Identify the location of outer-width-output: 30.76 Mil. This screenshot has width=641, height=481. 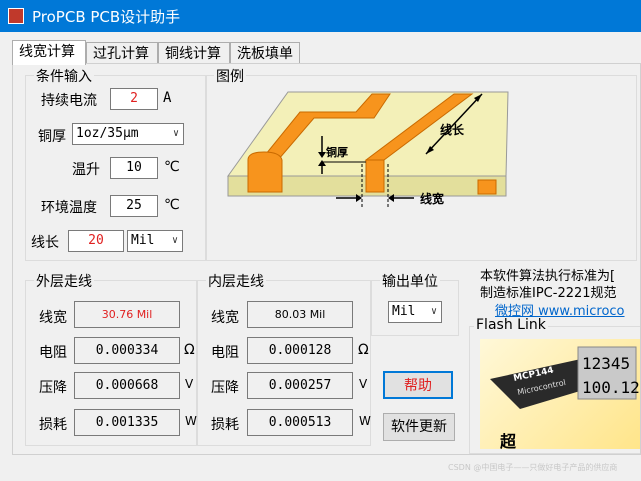
(127, 314).